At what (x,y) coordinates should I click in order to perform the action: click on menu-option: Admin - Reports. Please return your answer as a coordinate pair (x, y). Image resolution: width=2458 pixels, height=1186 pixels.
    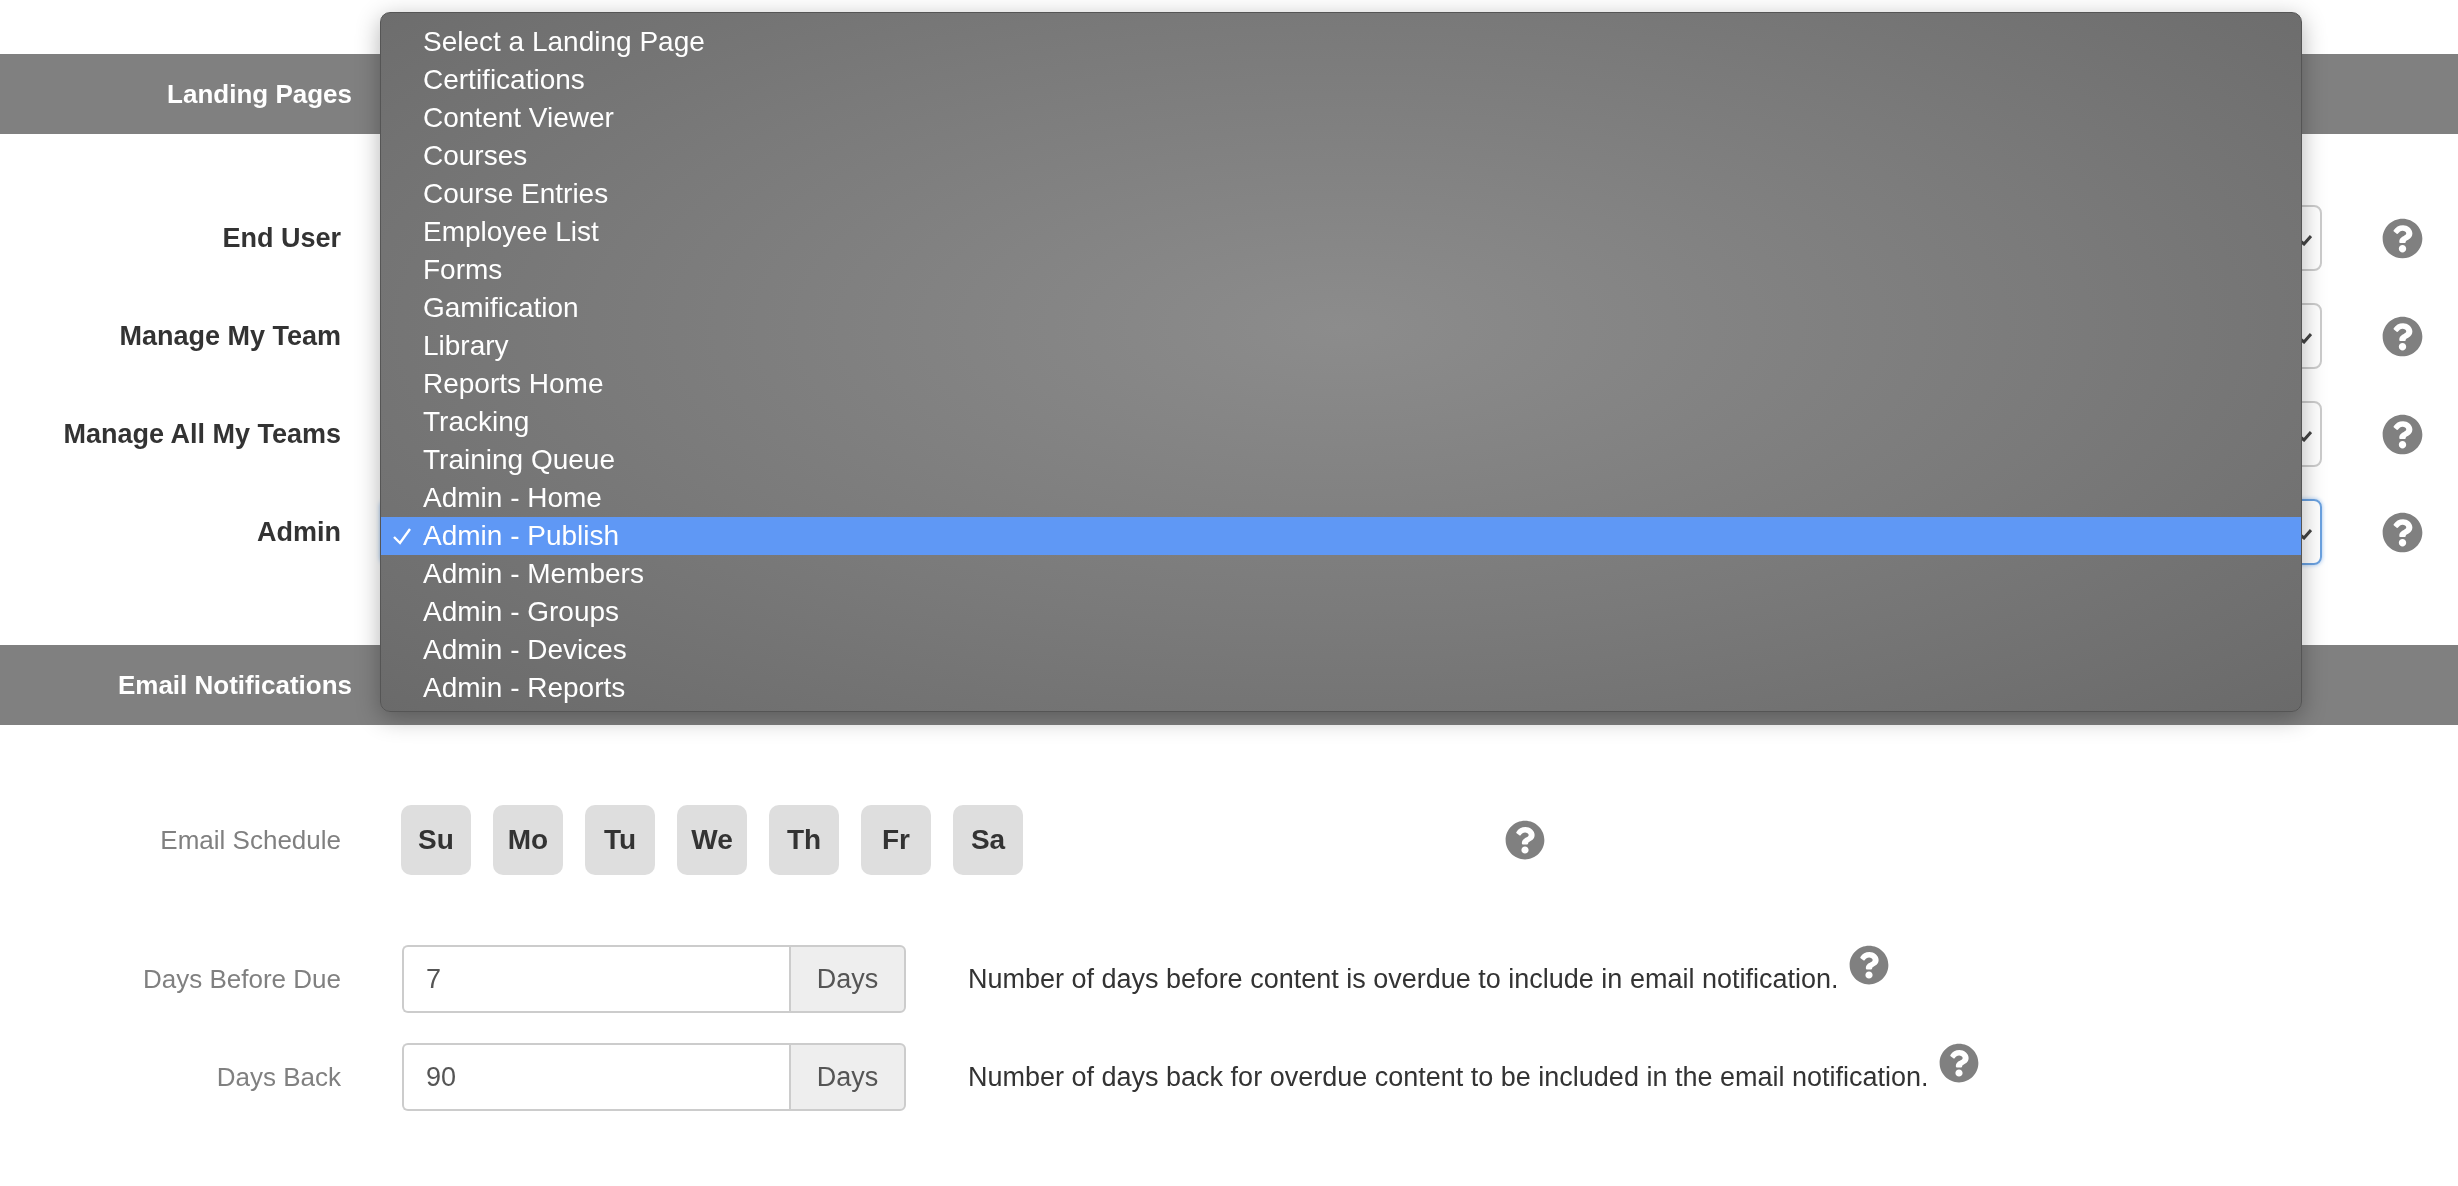
    Looking at the image, I should click on (1341, 688).